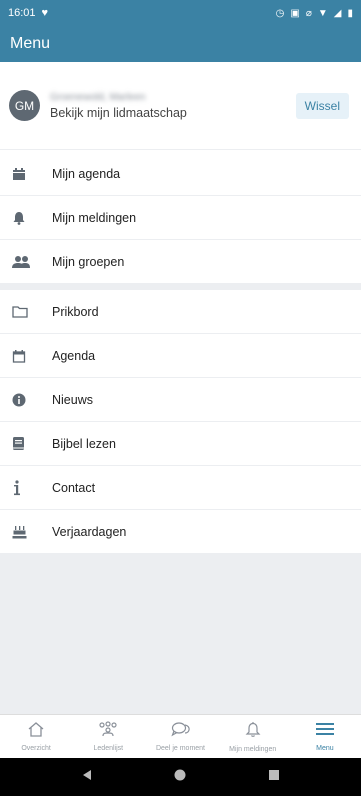 The width and height of the screenshot is (361, 796). Describe the element at coordinates (36, 731) in the screenshot. I see `home-icon` at that location.